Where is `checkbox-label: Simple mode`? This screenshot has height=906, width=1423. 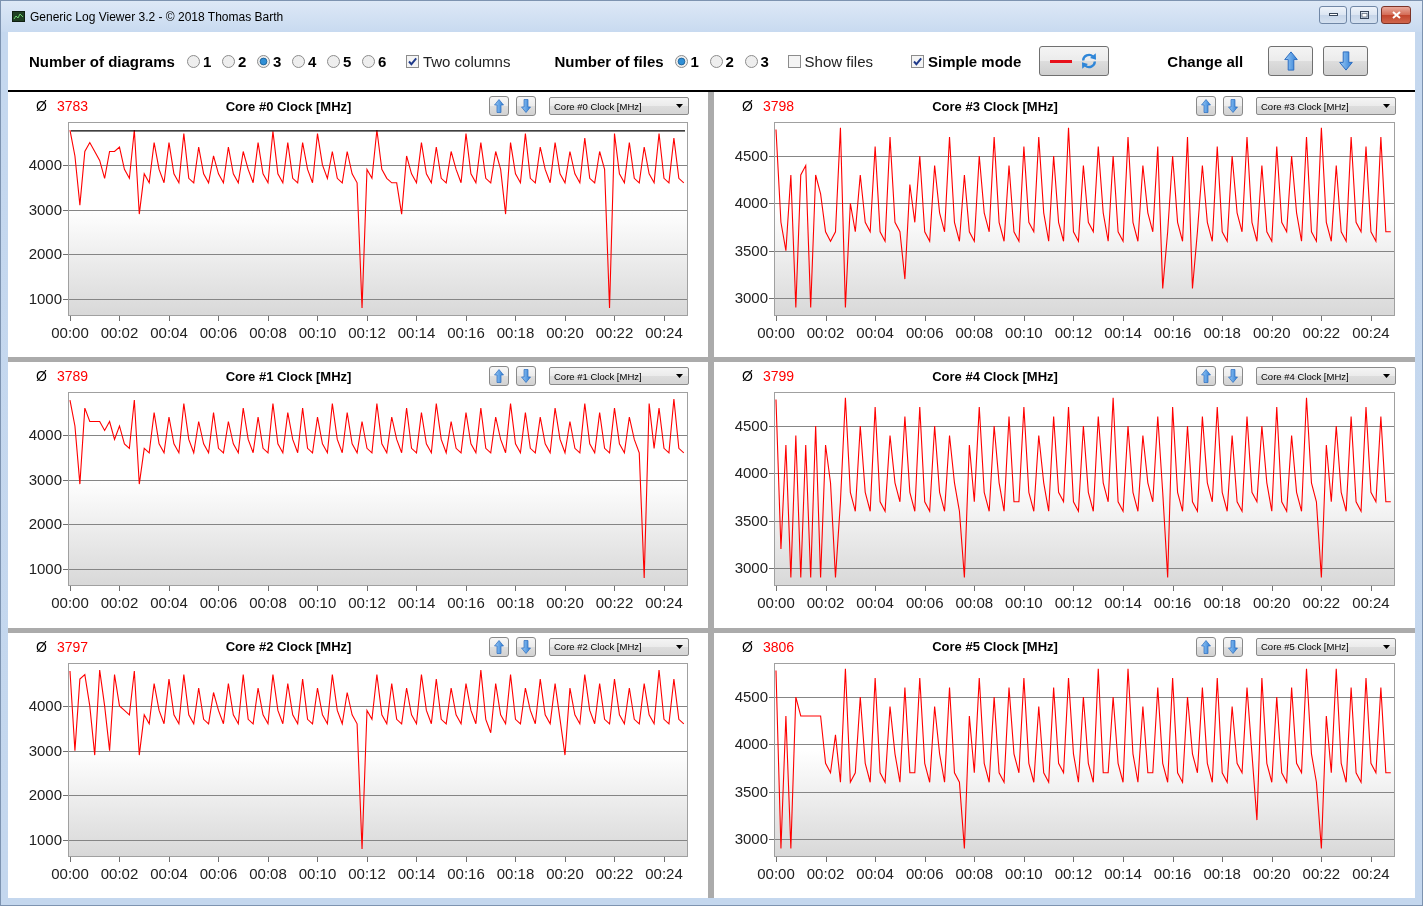
checkbox-label: Simple mode is located at coordinates (975, 61).